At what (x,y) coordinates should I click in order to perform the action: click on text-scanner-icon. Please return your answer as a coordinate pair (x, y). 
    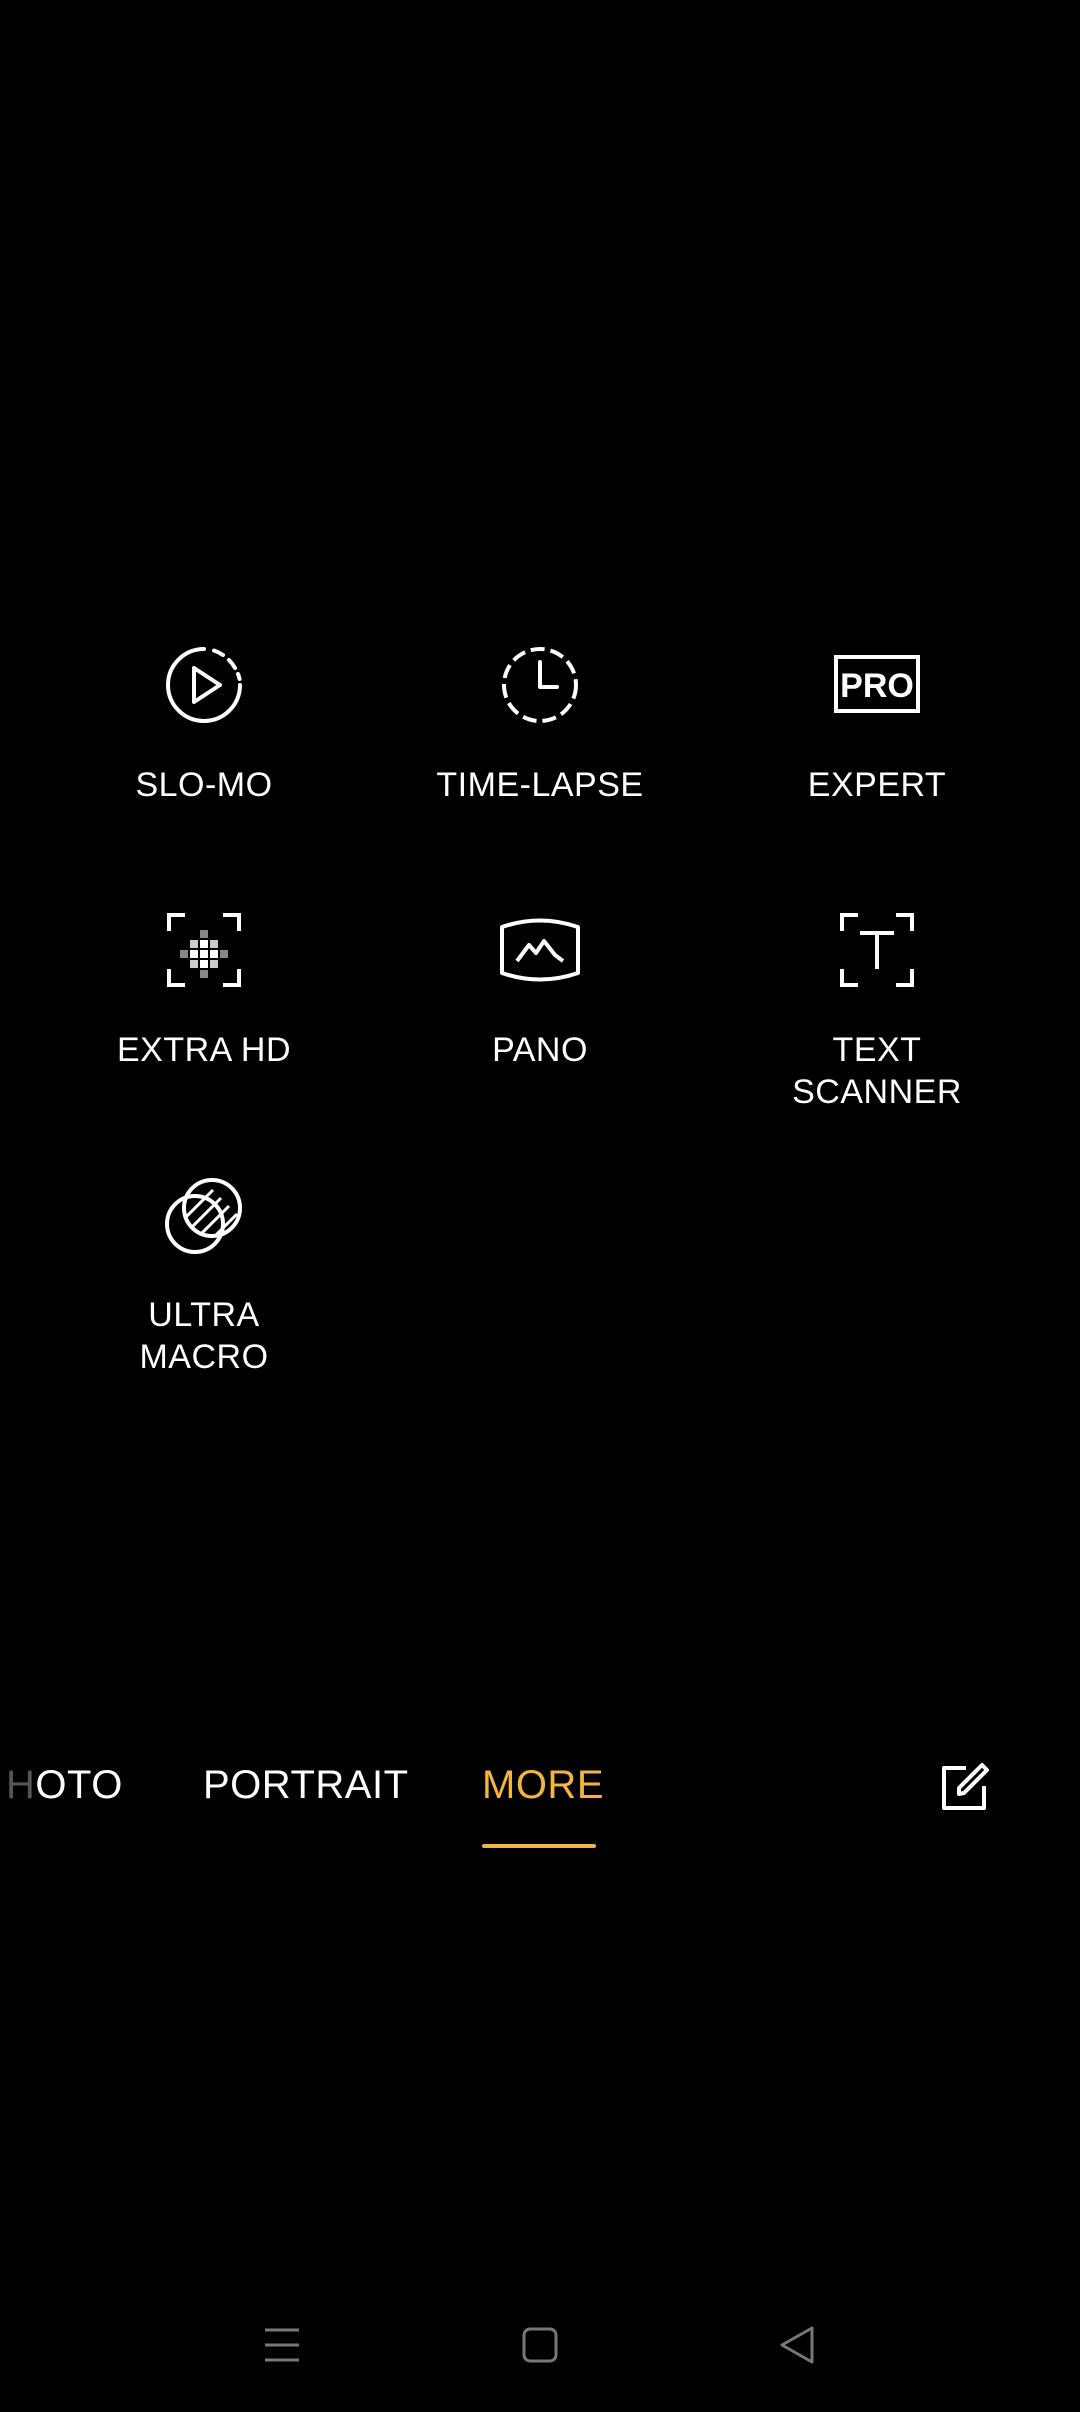
    Looking at the image, I should click on (877, 950).